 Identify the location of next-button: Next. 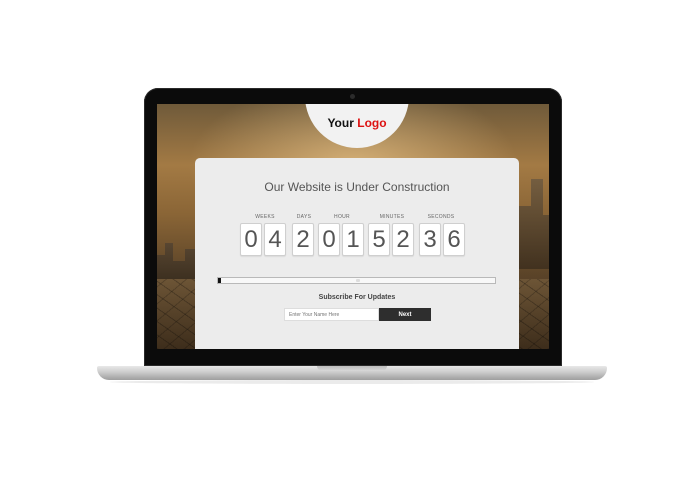
(405, 314).